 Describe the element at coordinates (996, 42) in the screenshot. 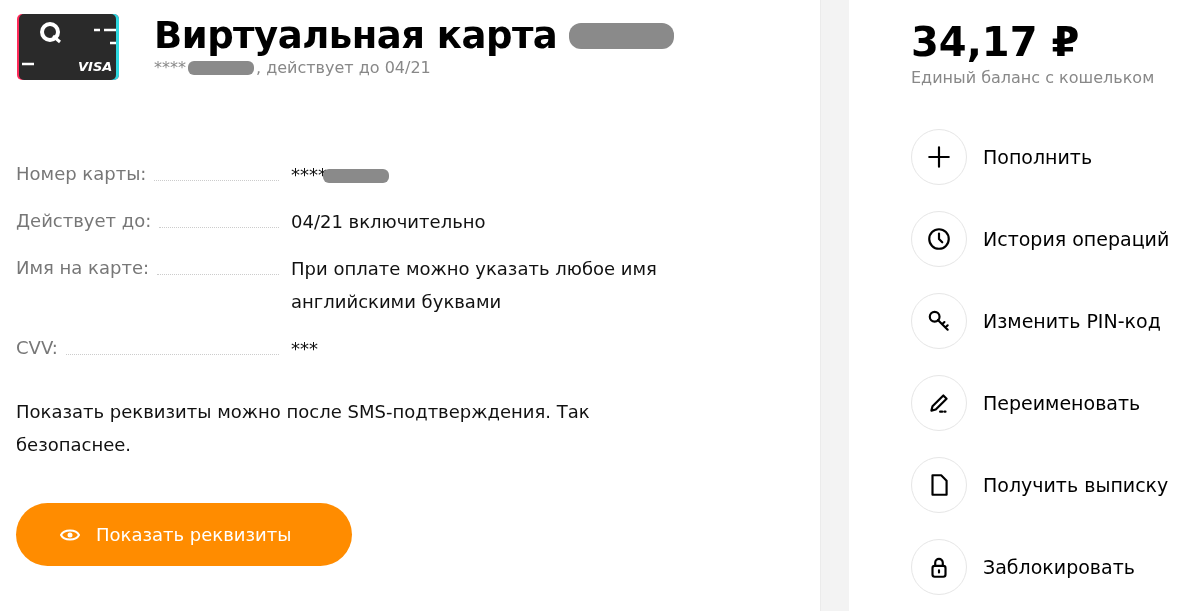

I see `balance-amount: 34,17 ₽` at that location.